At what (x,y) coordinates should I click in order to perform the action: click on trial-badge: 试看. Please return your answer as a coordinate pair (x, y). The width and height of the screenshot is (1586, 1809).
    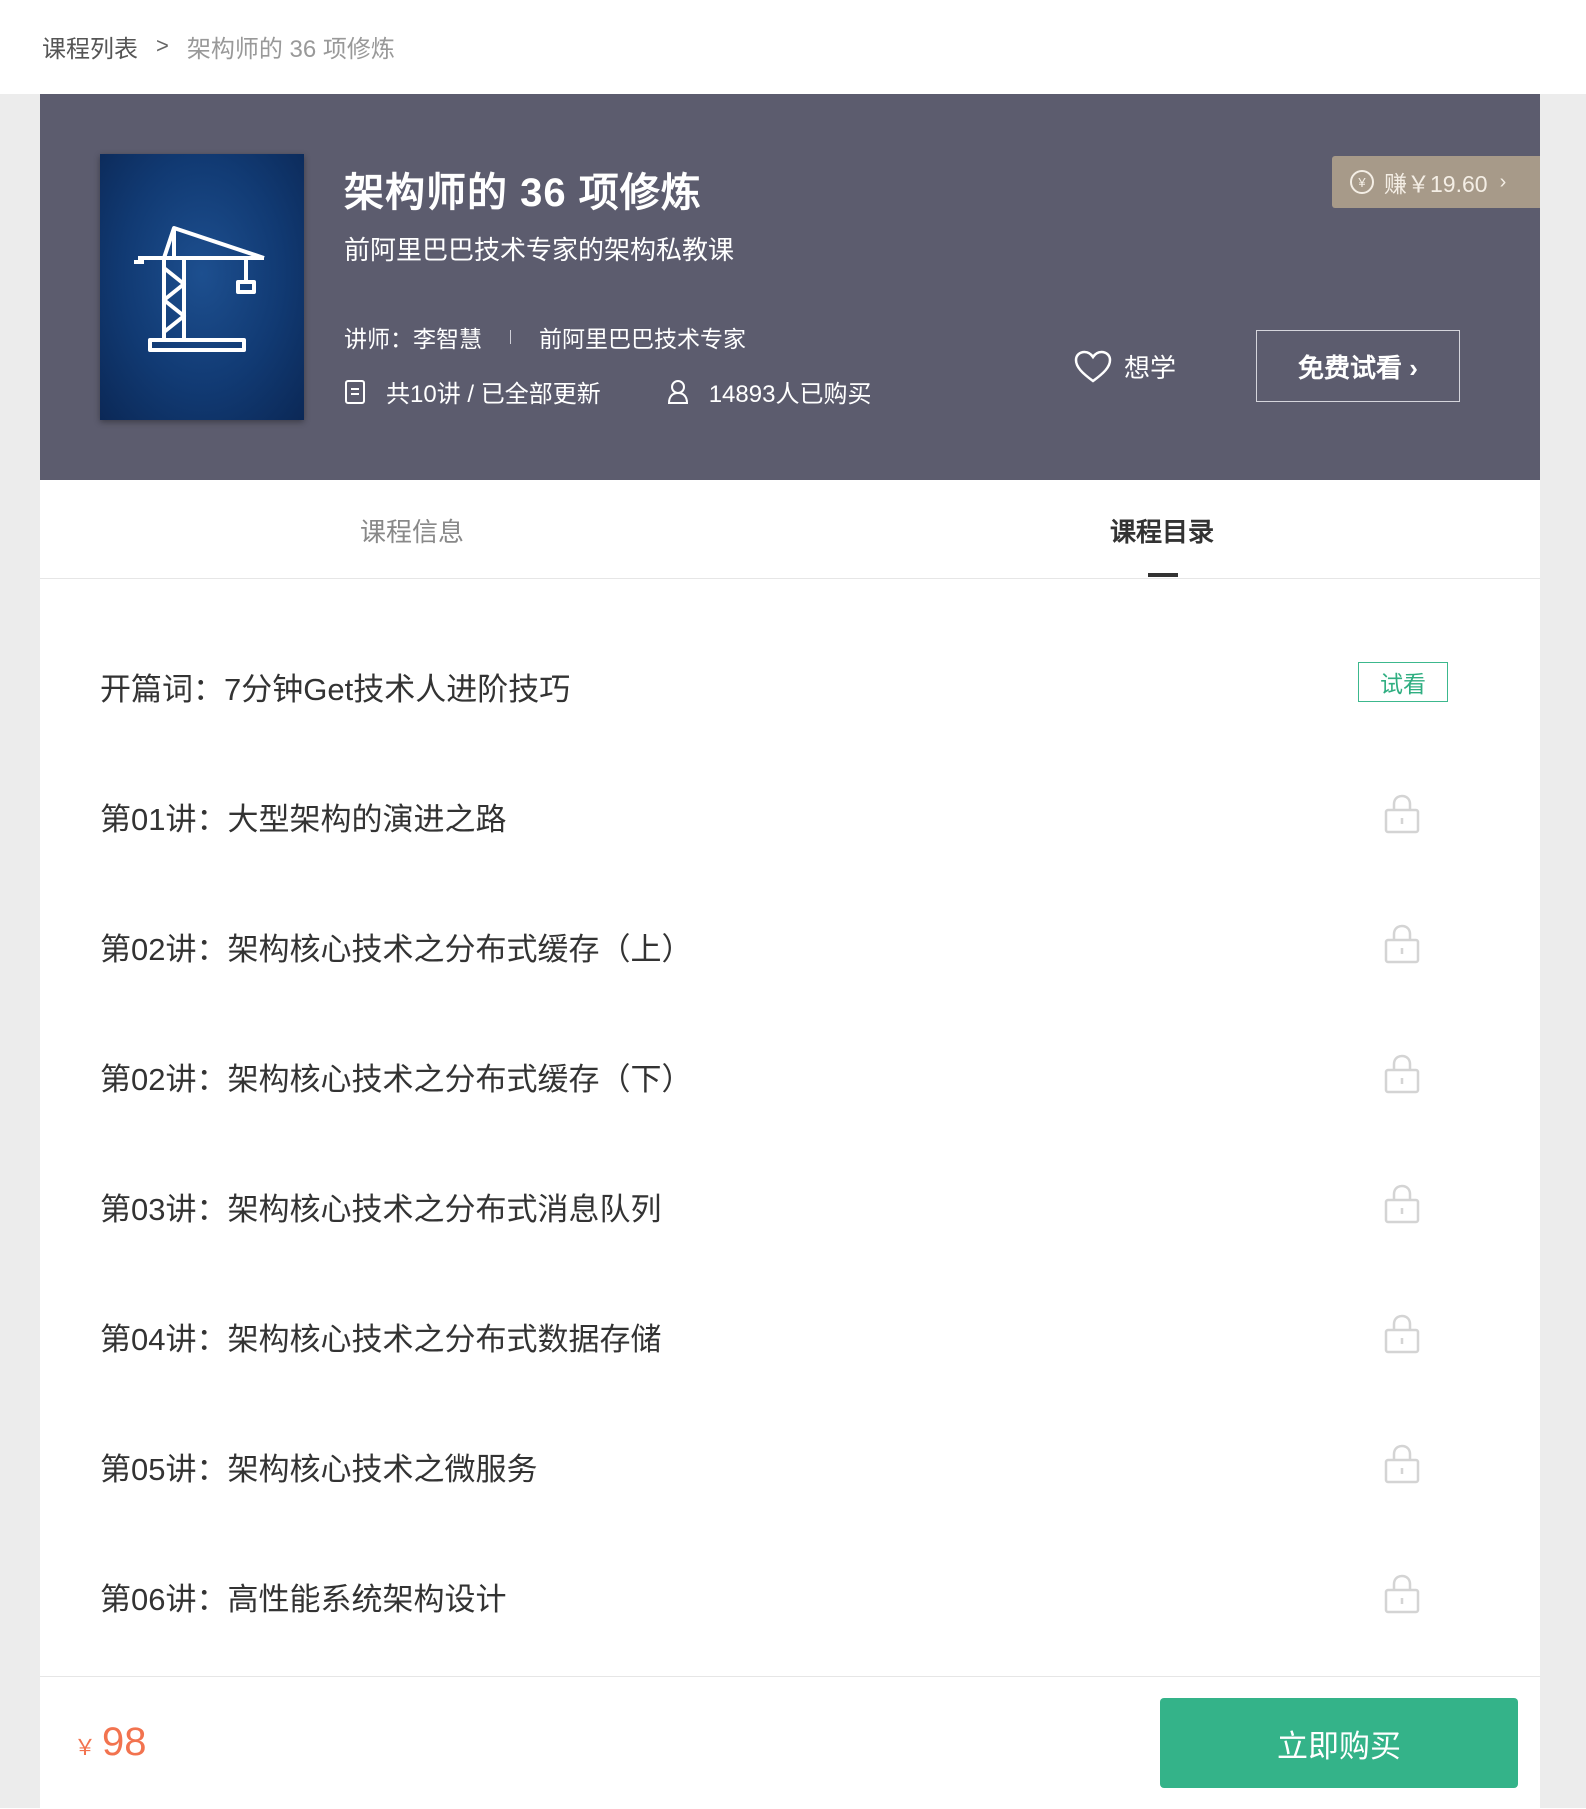
    Looking at the image, I should click on (1403, 682).